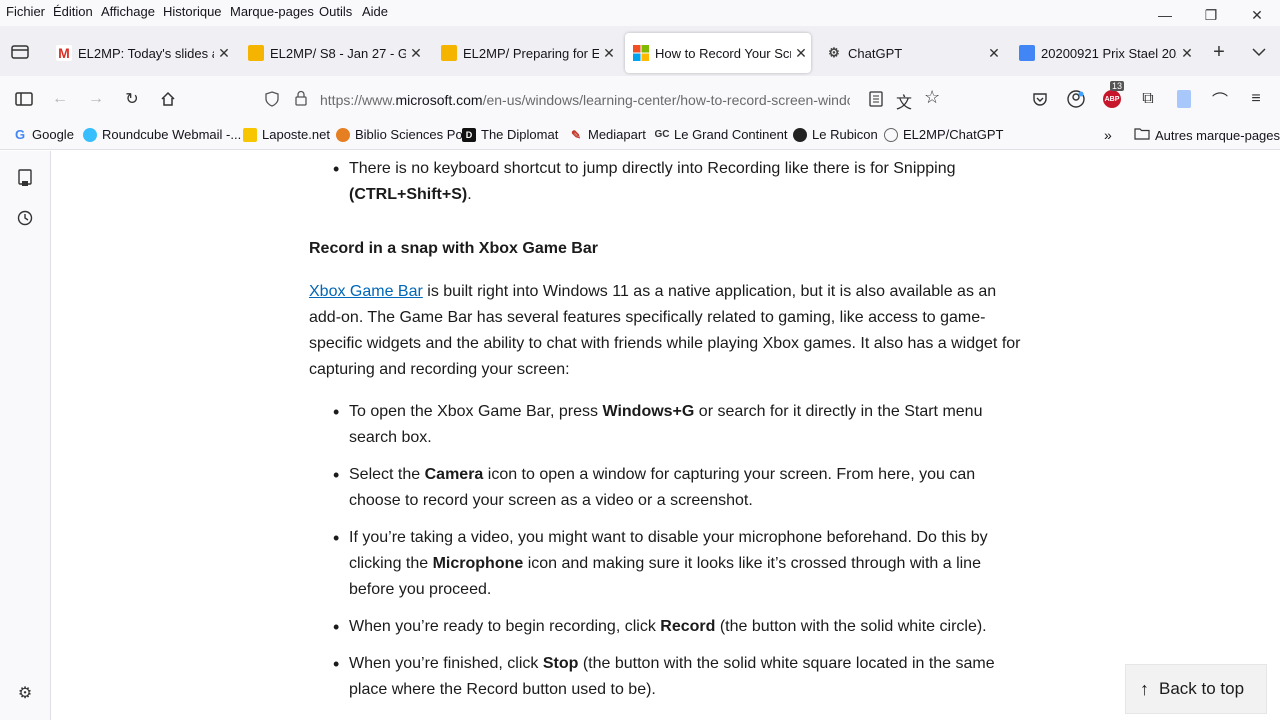 This screenshot has width=1280, height=720. I want to click on bookmark-laposte: Laposte.net, so click(286, 134).